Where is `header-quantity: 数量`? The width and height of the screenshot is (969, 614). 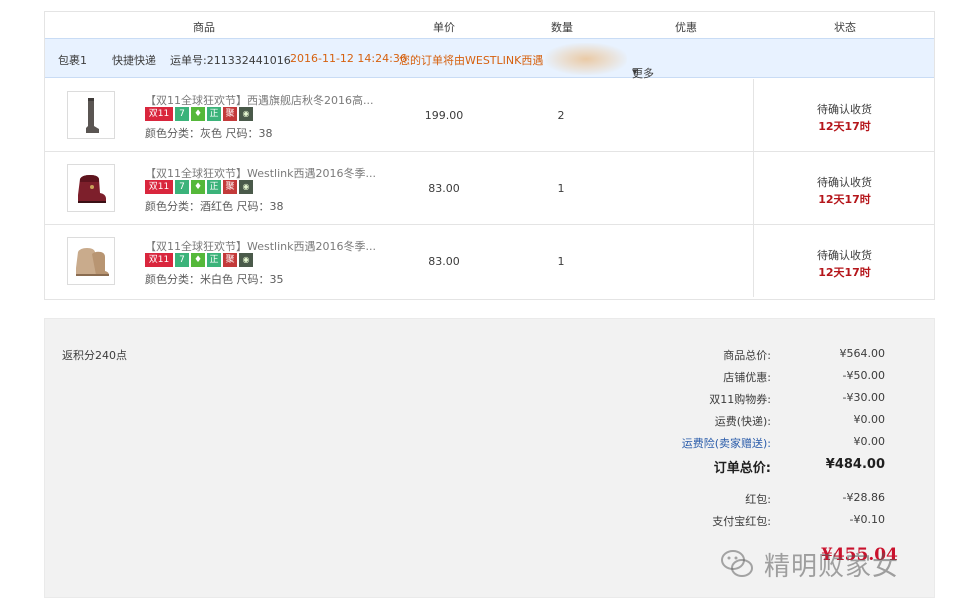 header-quantity: 数量 is located at coordinates (562, 27).